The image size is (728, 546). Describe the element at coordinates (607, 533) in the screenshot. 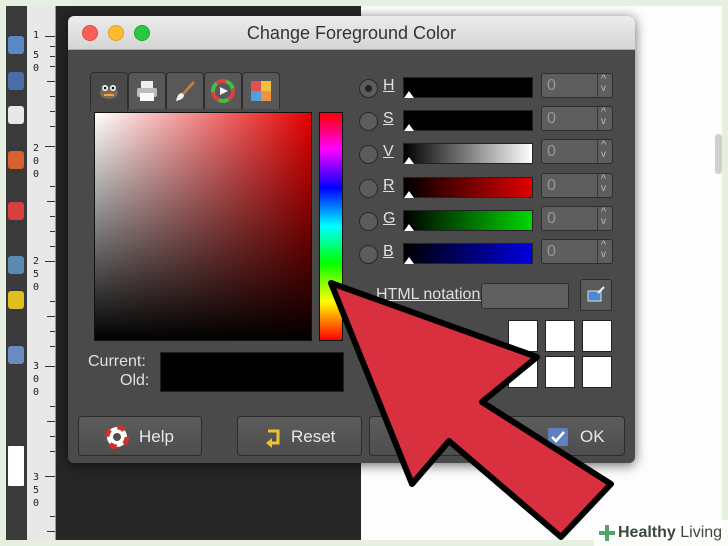

I see `leaf-cross-icon` at that location.